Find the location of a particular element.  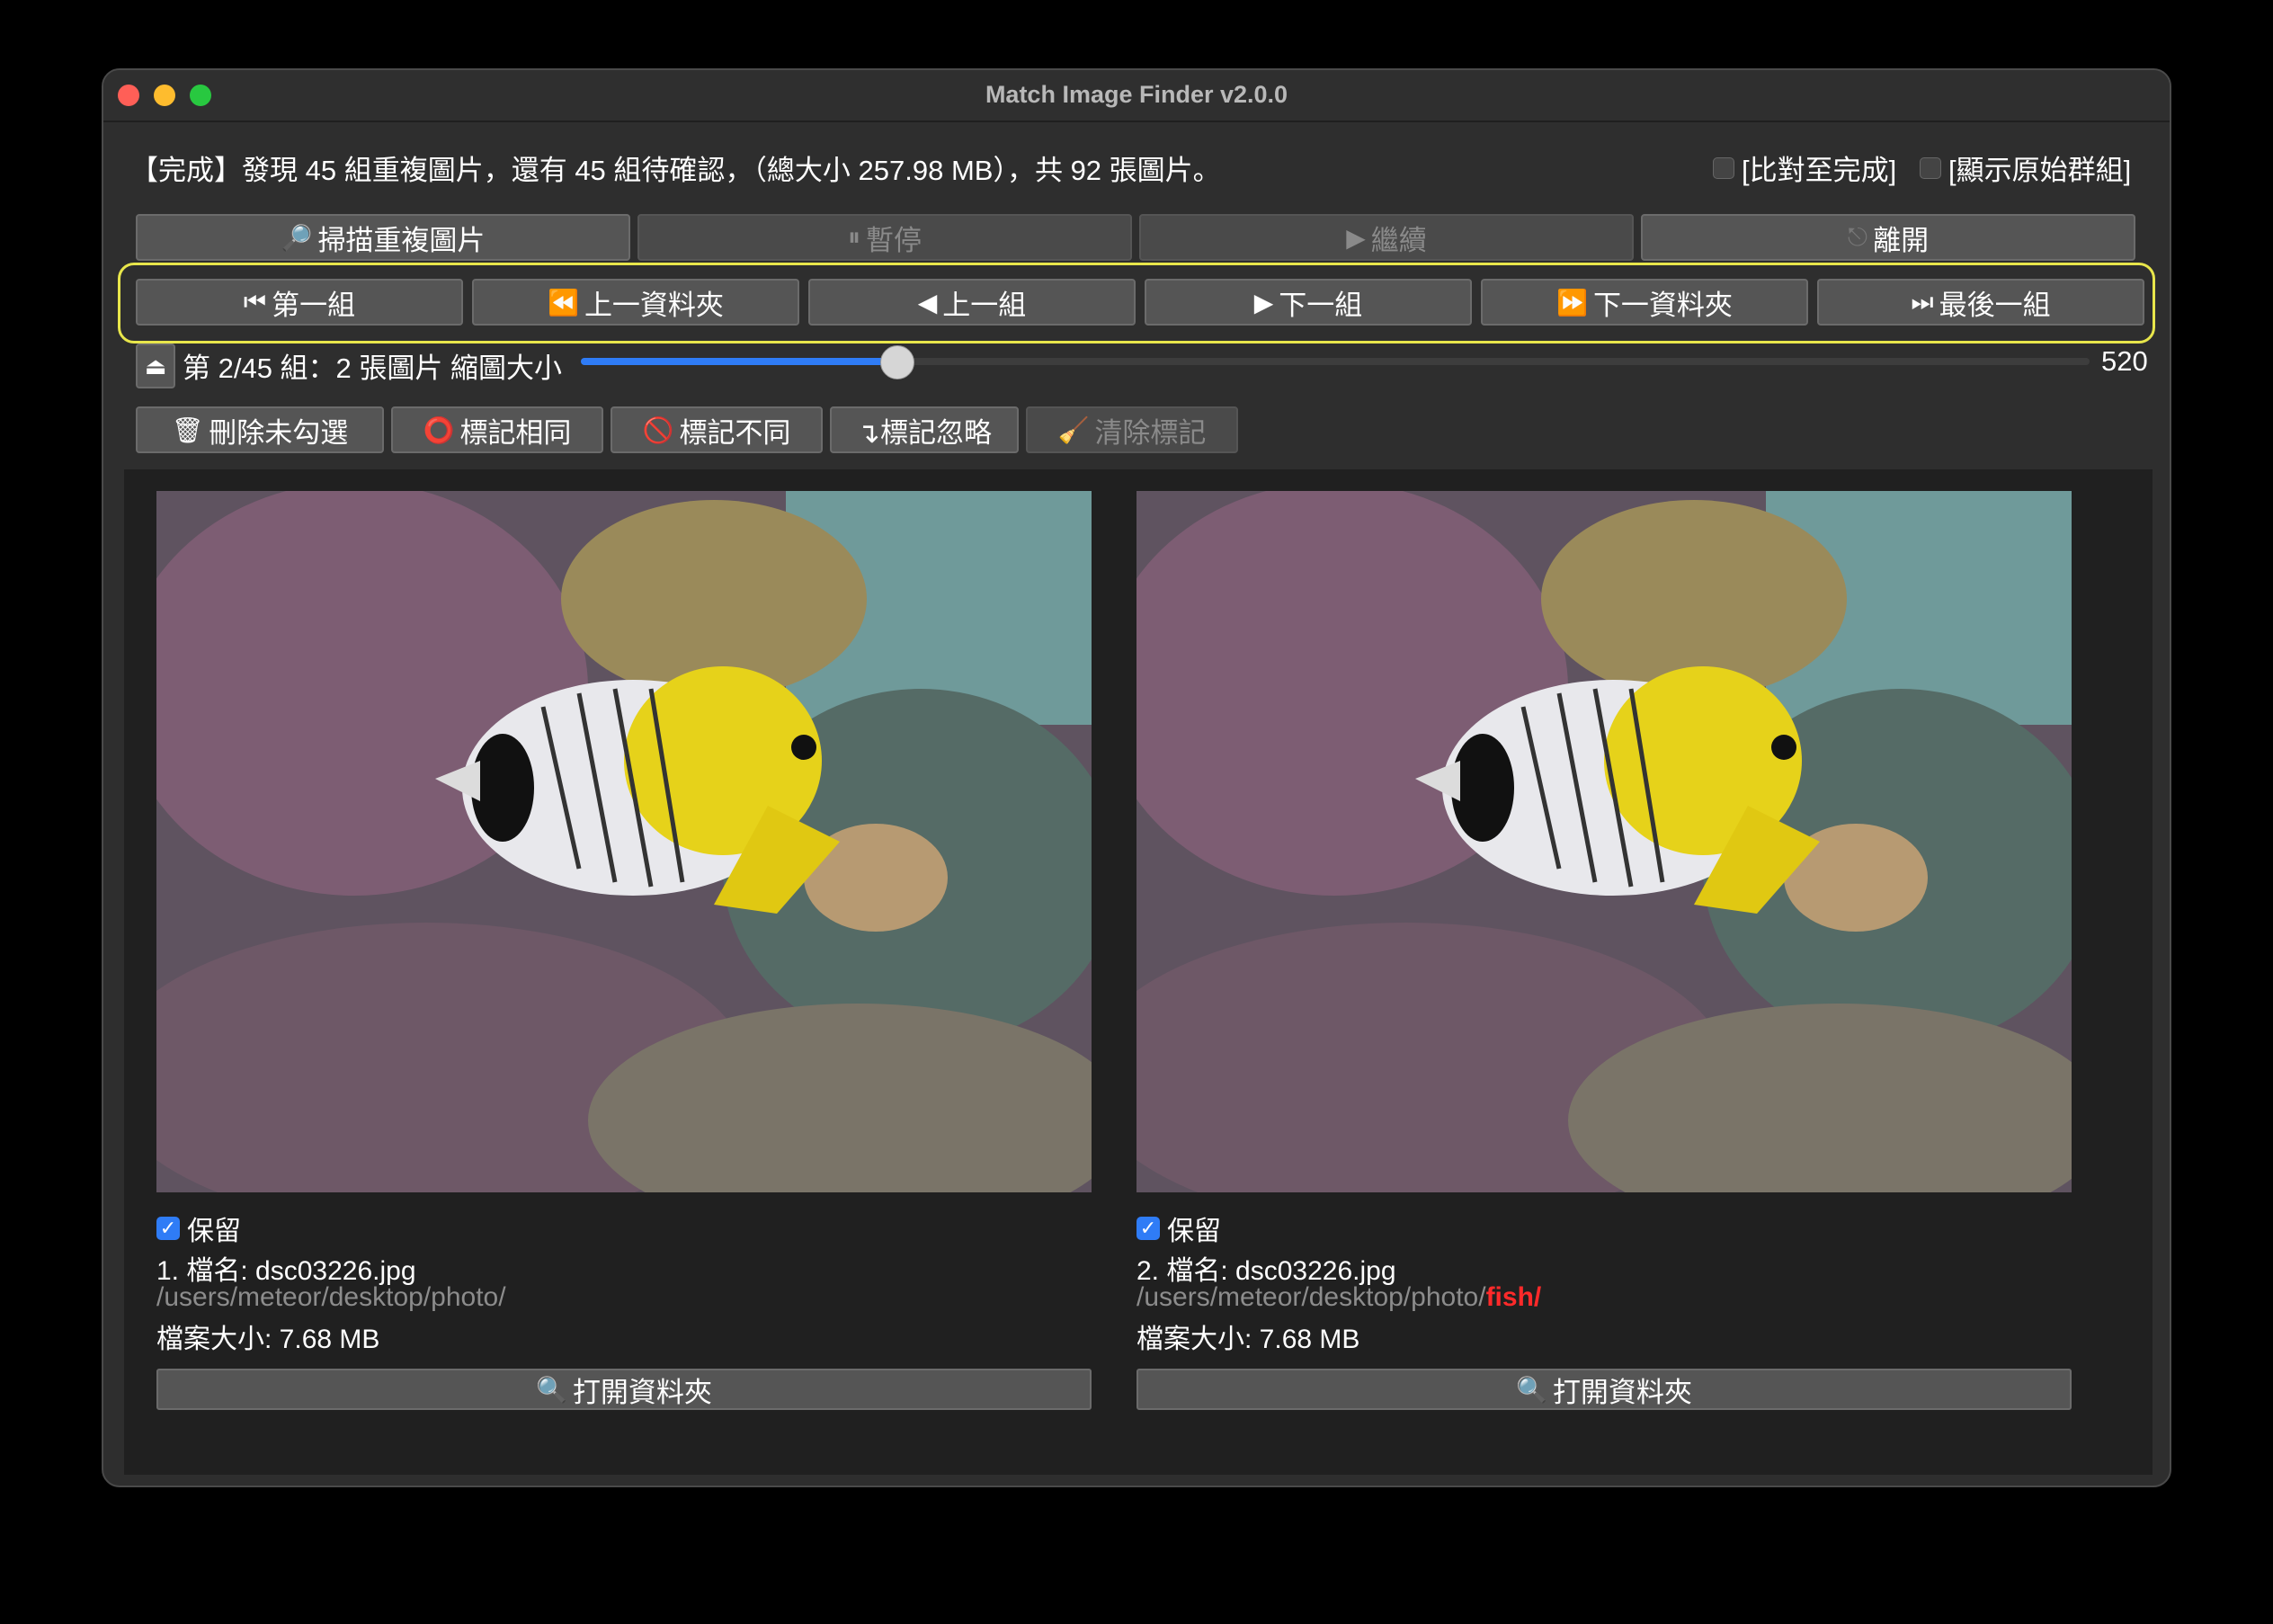

mark-same-label: 標記相同 is located at coordinates (515, 432).